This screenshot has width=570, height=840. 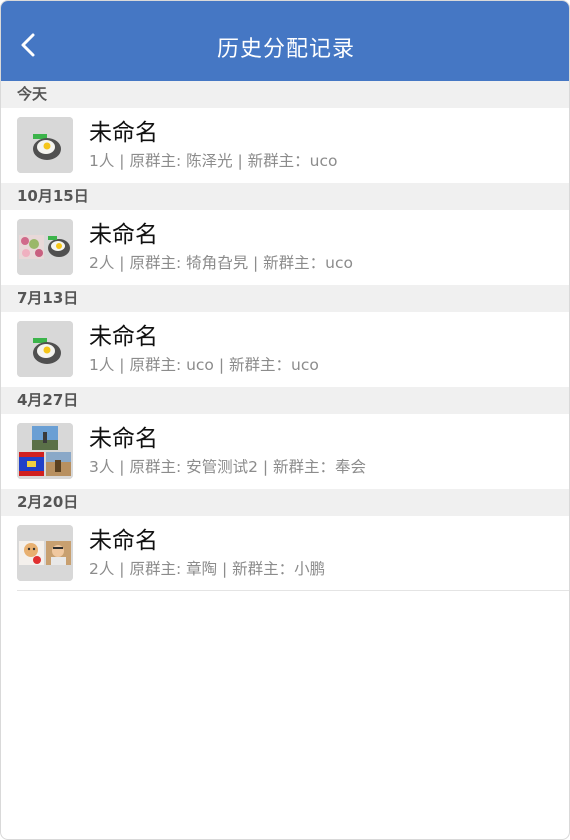 What do you see at coordinates (285, 94) in the screenshot?
I see `date-section-header: 今天` at bounding box center [285, 94].